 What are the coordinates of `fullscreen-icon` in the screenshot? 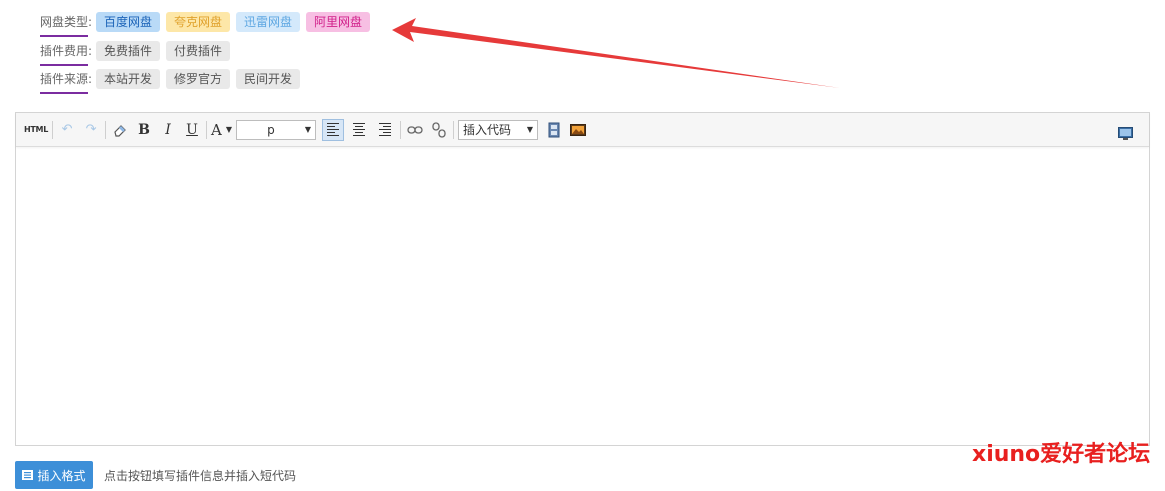 It's located at (1125, 133).